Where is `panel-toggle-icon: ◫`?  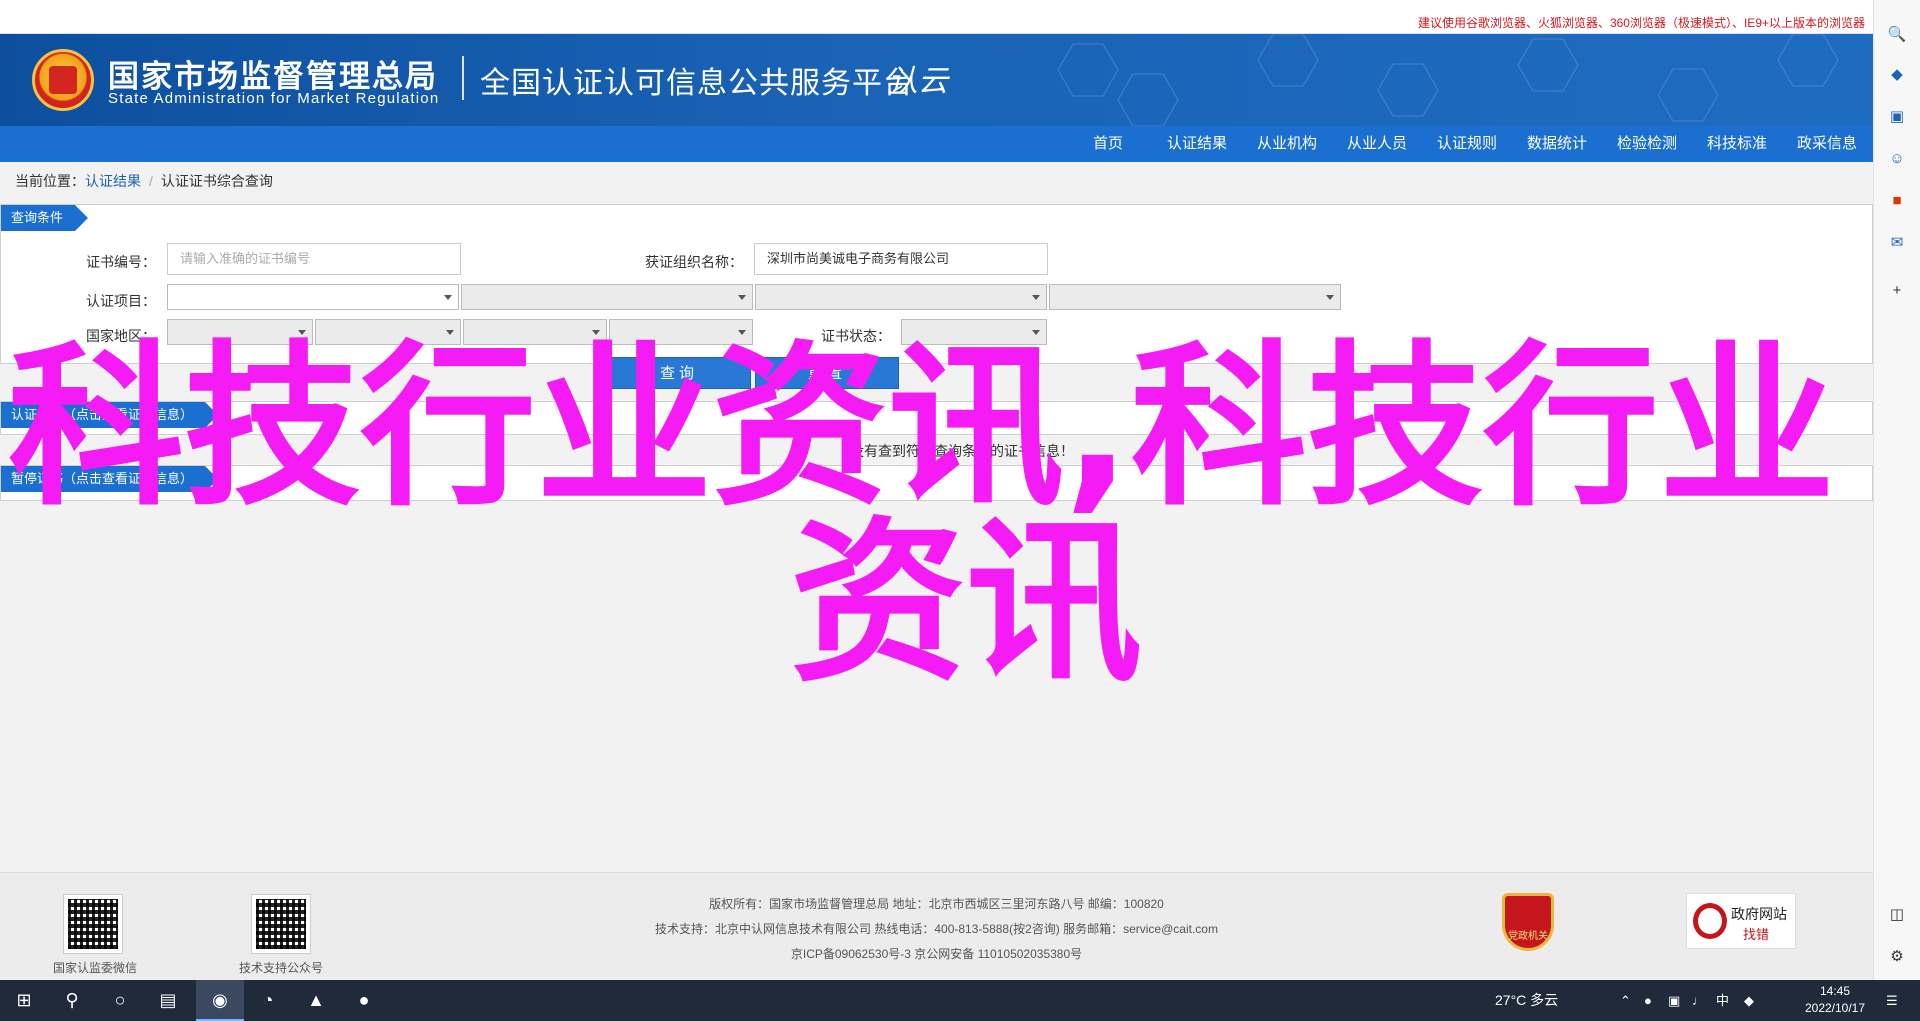 panel-toggle-icon: ◫ is located at coordinates (1897, 915).